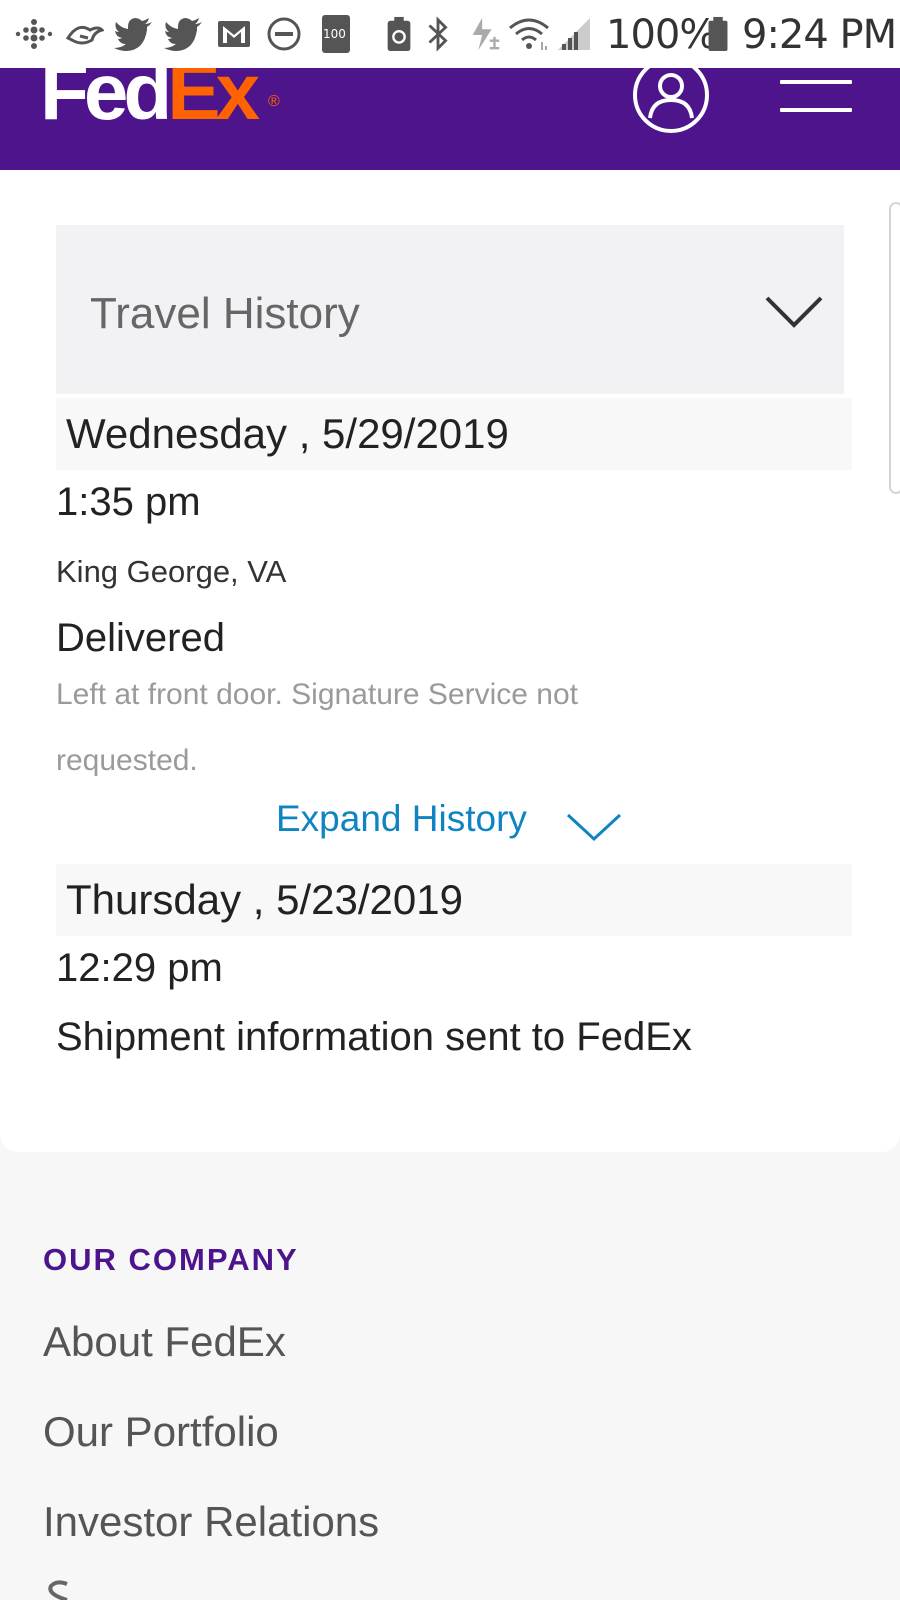  Describe the element at coordinates (171, 571) in the screenshot. I see `event-location: King George, VA` at that location.